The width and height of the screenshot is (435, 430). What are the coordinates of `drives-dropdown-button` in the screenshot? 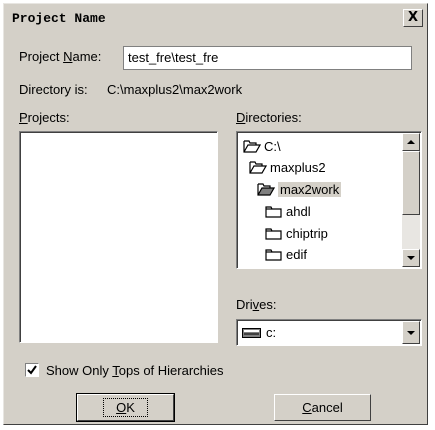 It's located at (411, 332).